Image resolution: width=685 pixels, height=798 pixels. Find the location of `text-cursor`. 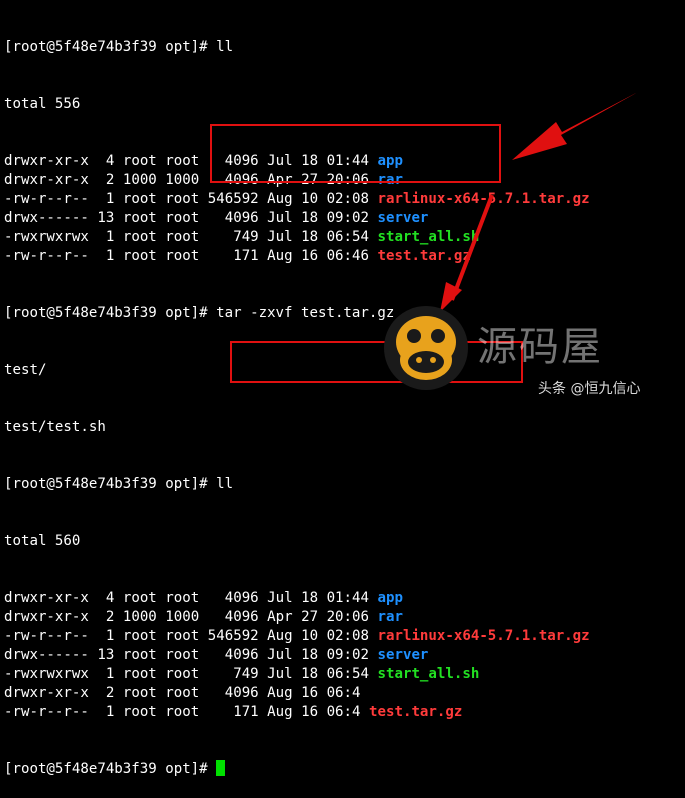

text-cursor is located at coordinates (221, 768).